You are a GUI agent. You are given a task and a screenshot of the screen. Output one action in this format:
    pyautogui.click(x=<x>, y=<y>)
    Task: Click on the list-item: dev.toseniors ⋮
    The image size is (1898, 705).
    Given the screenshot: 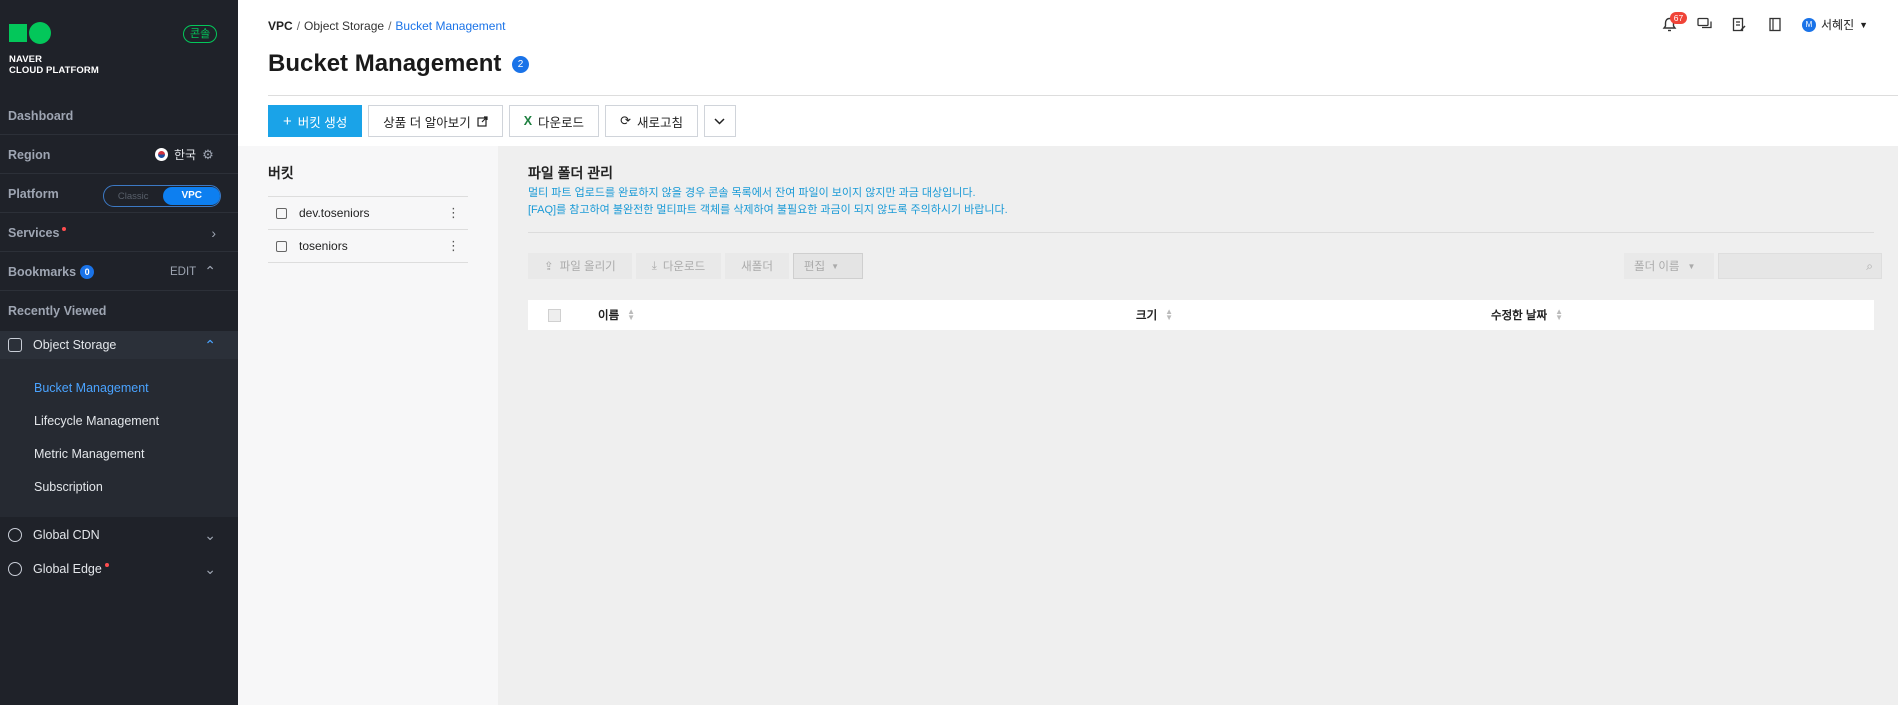 What is the action you would take?
    pyautogui.click(x=368, y=213)
    